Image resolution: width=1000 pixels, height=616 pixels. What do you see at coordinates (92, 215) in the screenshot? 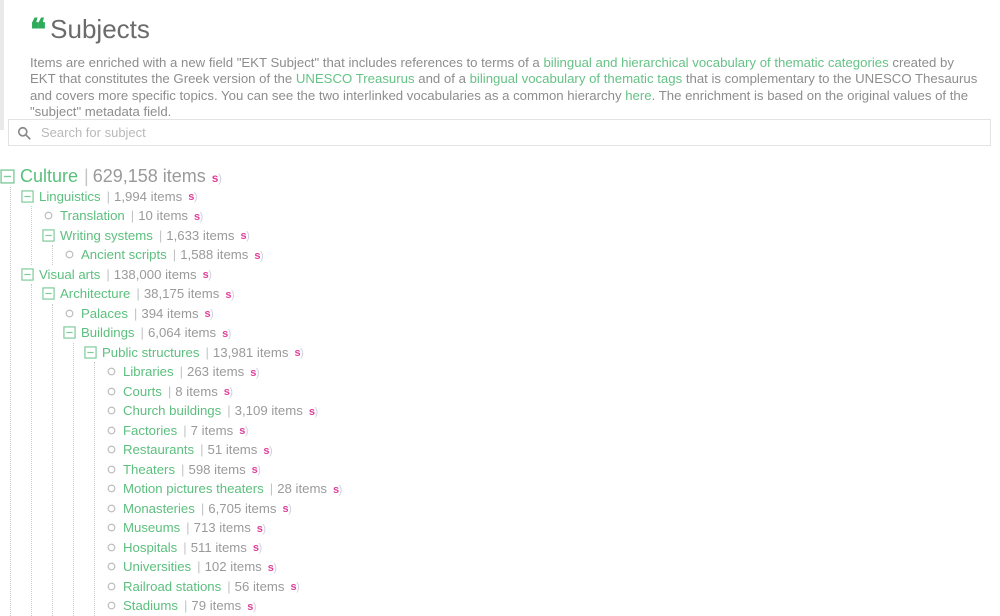
I see `tree-node-label: Translation` at bounding box center [92, 215].